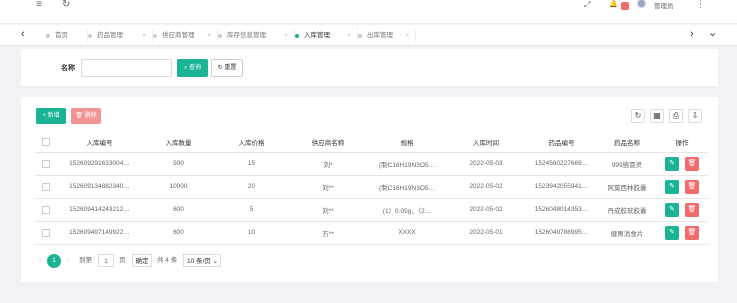 The image size is (737, 303). I want to click on select-all-checkbox, so click(46, 142).